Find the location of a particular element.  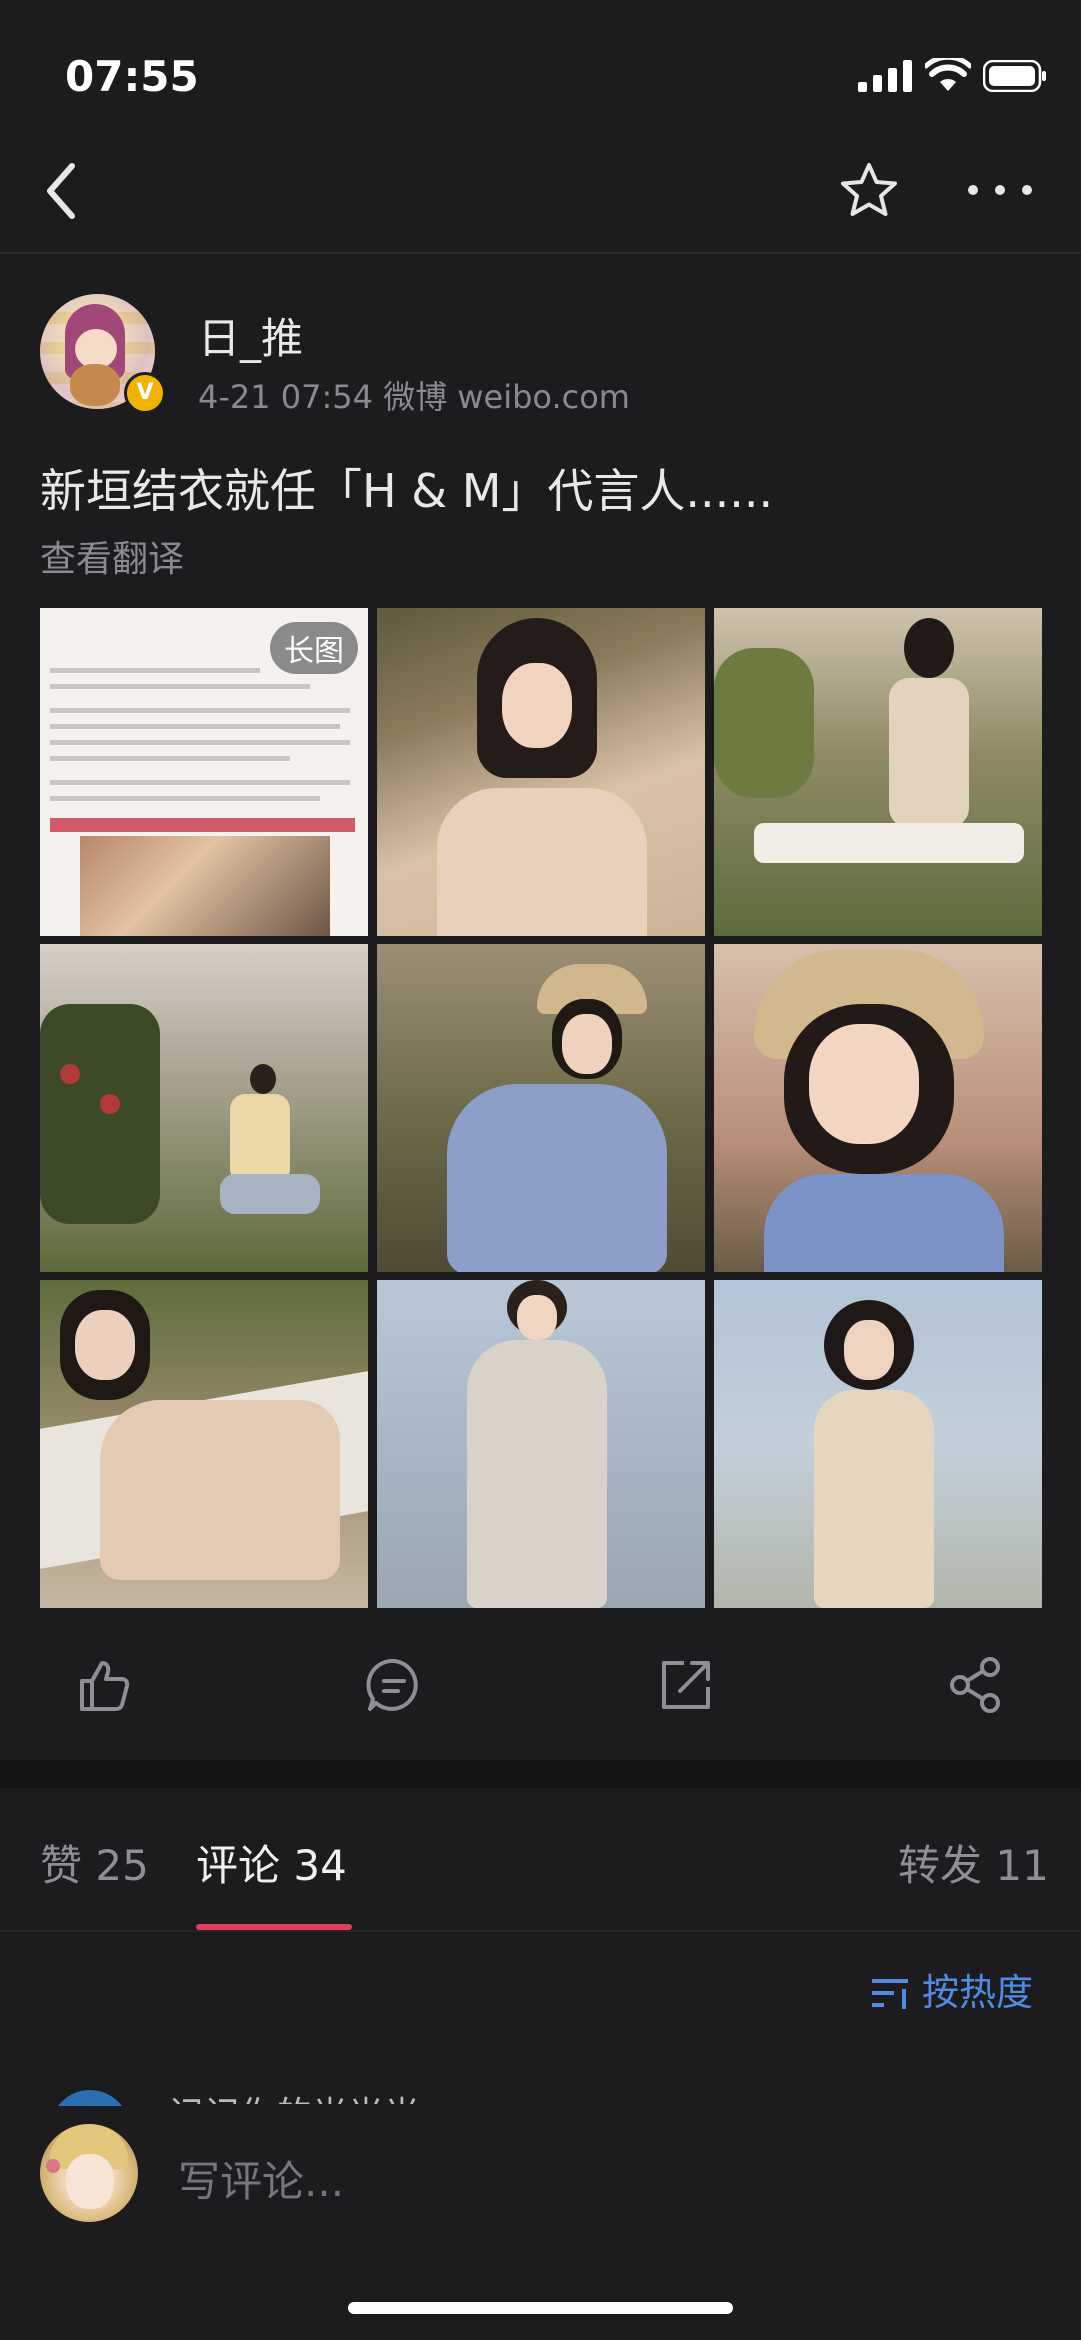

star-icon is located at coordinates (869, 191).